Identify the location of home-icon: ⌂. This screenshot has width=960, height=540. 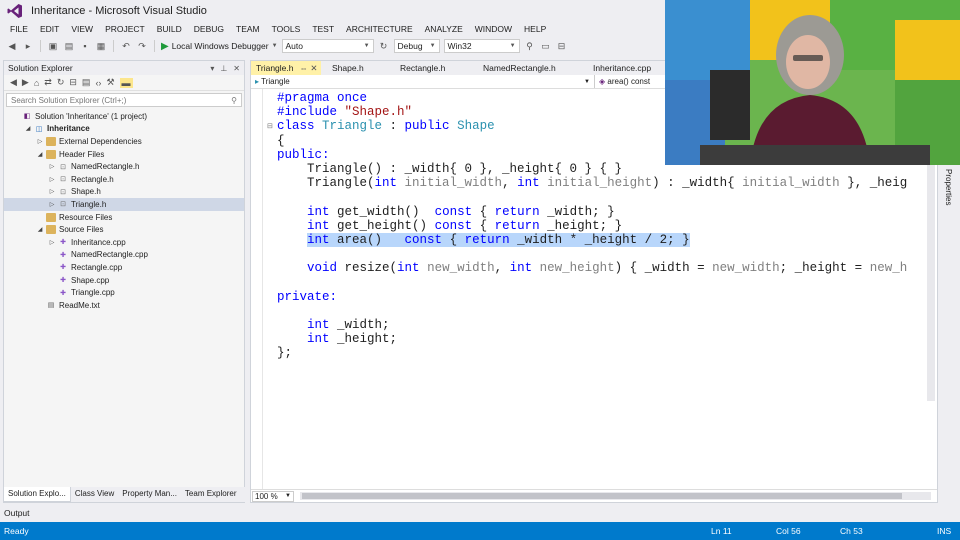
(36, 83).